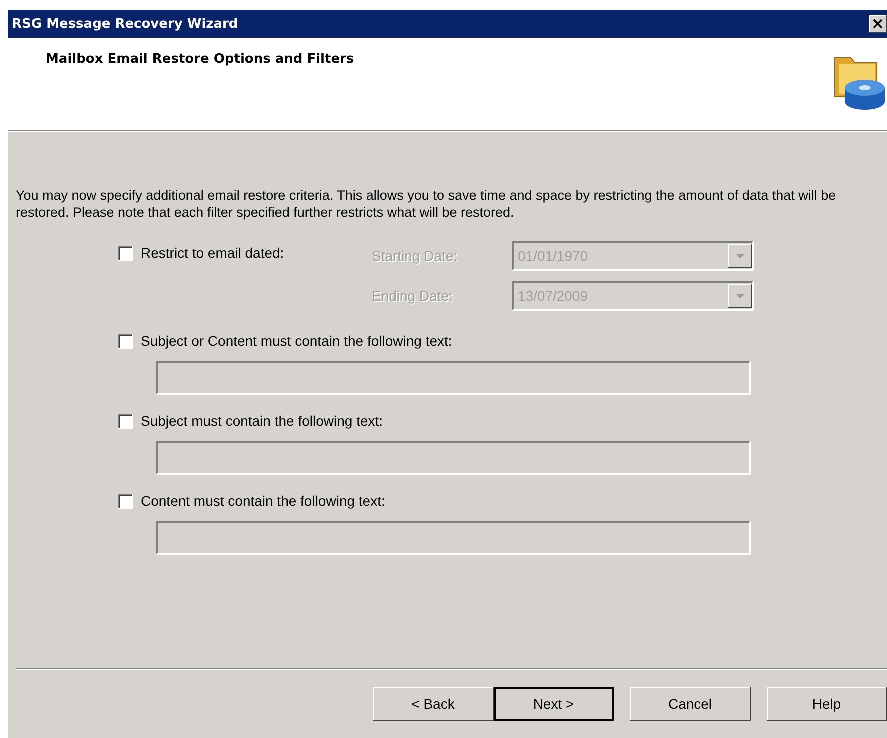 The height and width of the screenshot is (738, 887). Describe the element at coordinates (200, 60) in the screenshot. I see `page-title: Mailbox Email Restore Options and Filters` at that location.